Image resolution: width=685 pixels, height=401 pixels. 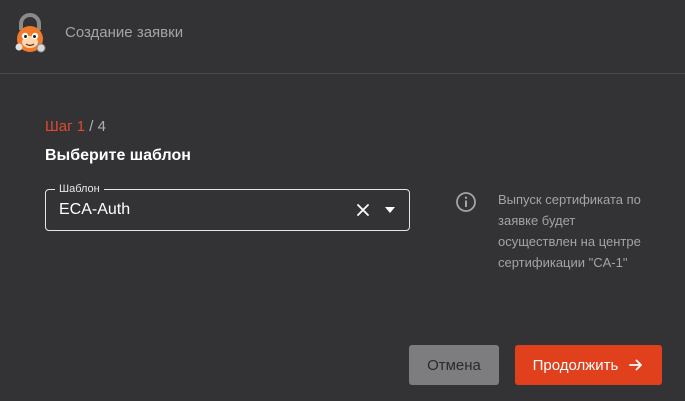 I want to click on step-total: 4, so click(x=101, y=126).